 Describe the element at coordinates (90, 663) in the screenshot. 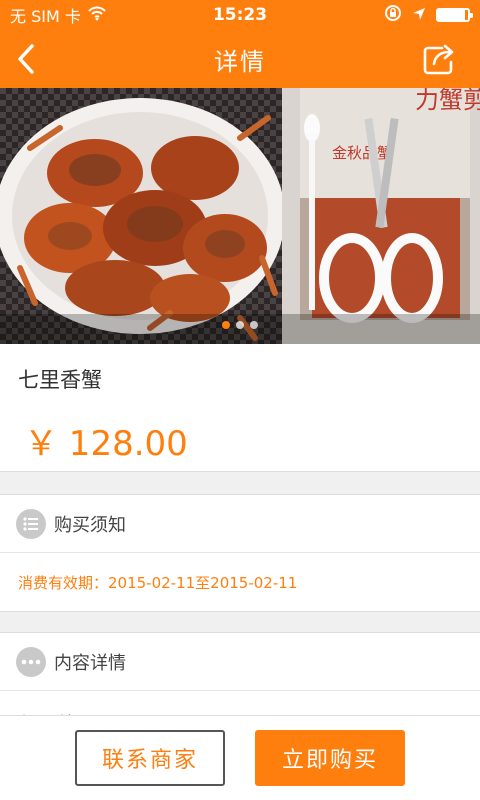

I see `content-details-title: 内容详情` at that location.